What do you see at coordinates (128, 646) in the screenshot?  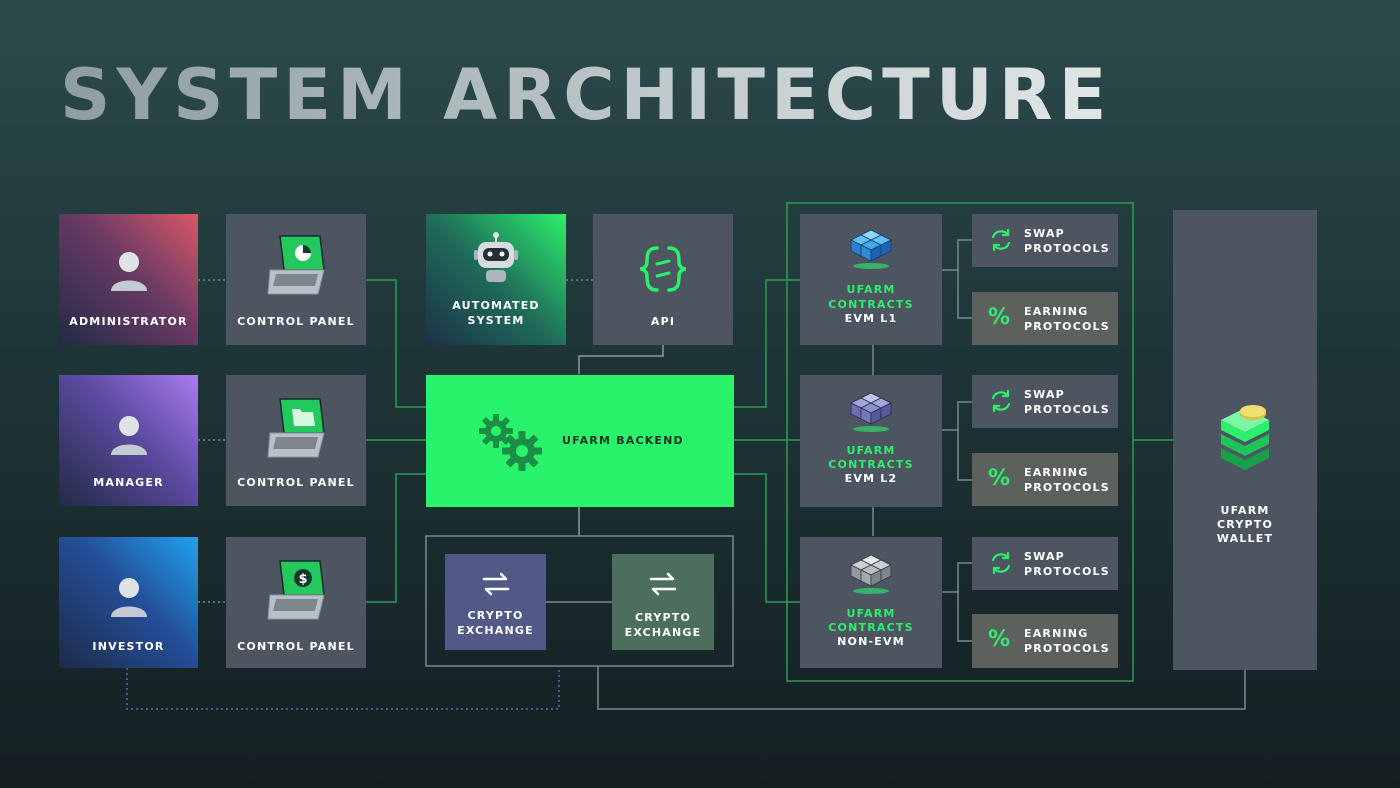 I see `investor-label: INVESTOR` at bounding box center [128, 646].